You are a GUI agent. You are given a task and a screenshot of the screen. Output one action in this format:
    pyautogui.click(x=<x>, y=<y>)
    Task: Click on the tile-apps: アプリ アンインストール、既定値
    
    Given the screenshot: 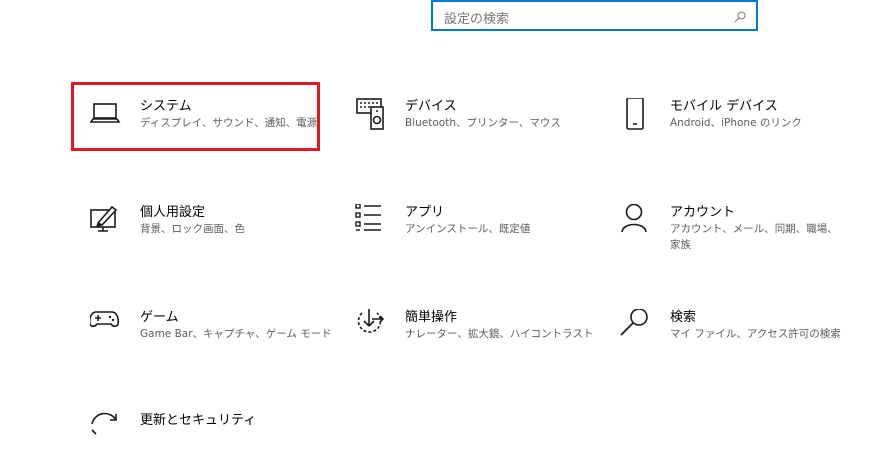 What is the action you would take?
    pyautogui.click(x=480, y=233)
    